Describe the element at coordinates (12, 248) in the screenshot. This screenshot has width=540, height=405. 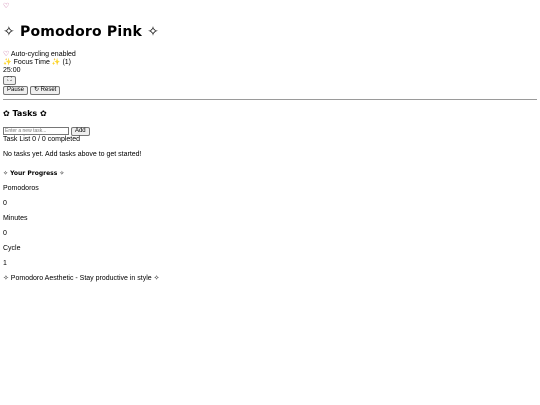
I see `stat-label-cycle: Cycle` at that location.